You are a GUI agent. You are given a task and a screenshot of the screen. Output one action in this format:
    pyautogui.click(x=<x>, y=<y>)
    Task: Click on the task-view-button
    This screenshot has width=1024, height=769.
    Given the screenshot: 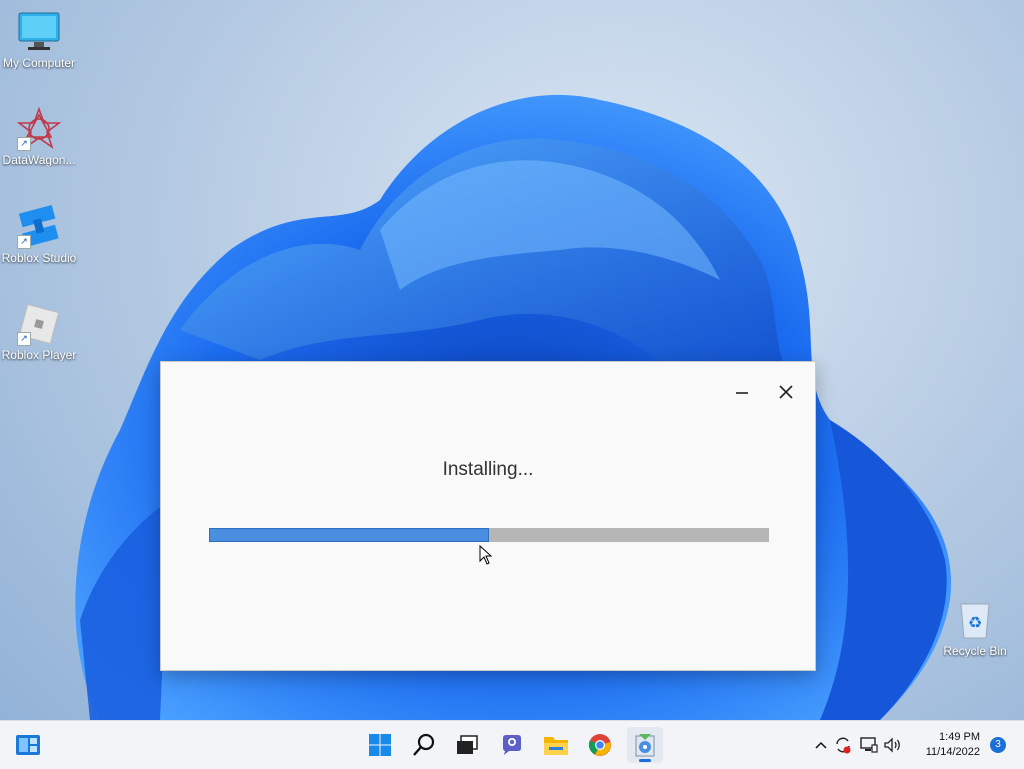 What is the action you would take?
    pyautogui.click(x=467, y=745)
    